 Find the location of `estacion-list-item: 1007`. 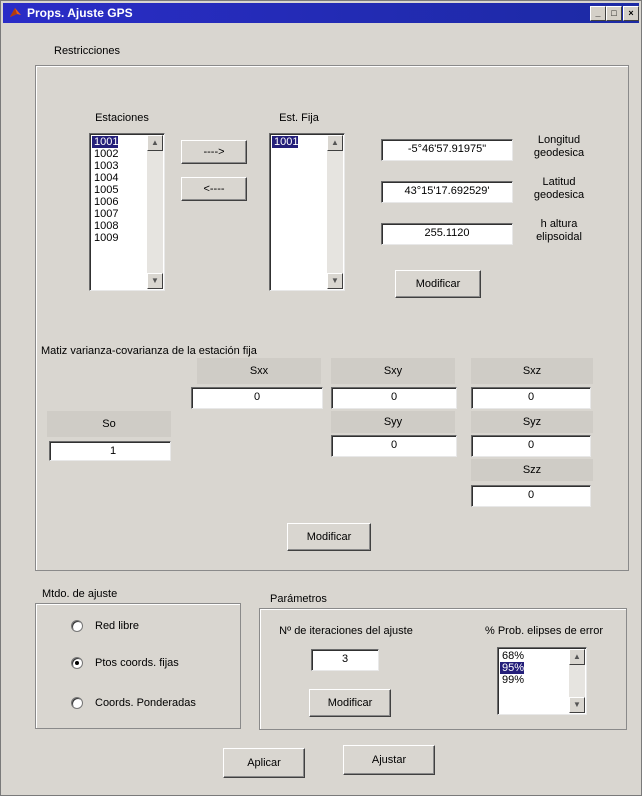

estacion-list-item: 1007 is located at coordinates (105, 214).